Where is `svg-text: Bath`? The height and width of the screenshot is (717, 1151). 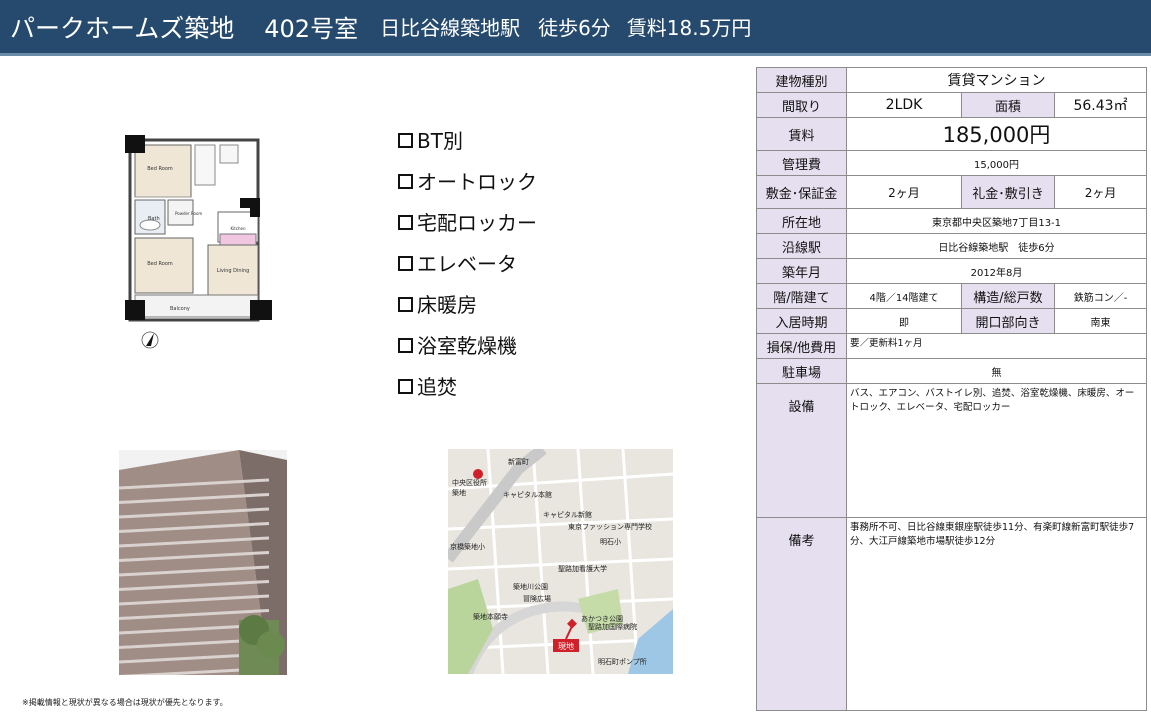
svg-text: Bath is located at coordinates (154, 219).